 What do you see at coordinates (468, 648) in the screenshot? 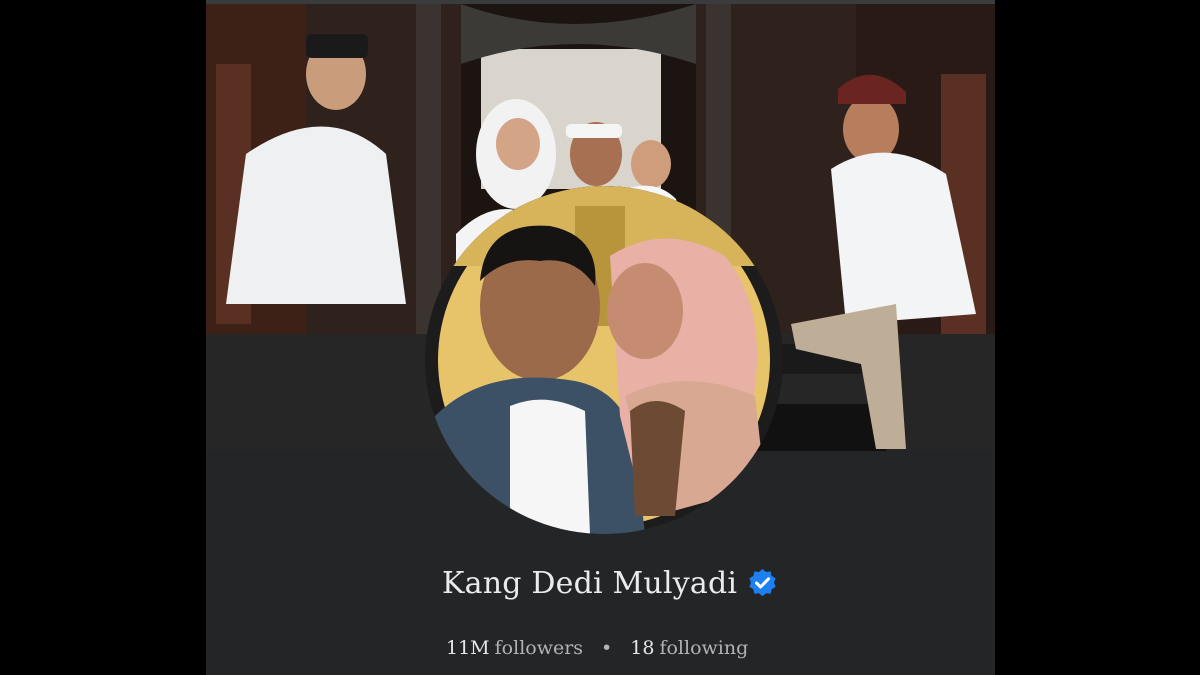
I see `followers-count: 11M` at bounding box center [468, 648].